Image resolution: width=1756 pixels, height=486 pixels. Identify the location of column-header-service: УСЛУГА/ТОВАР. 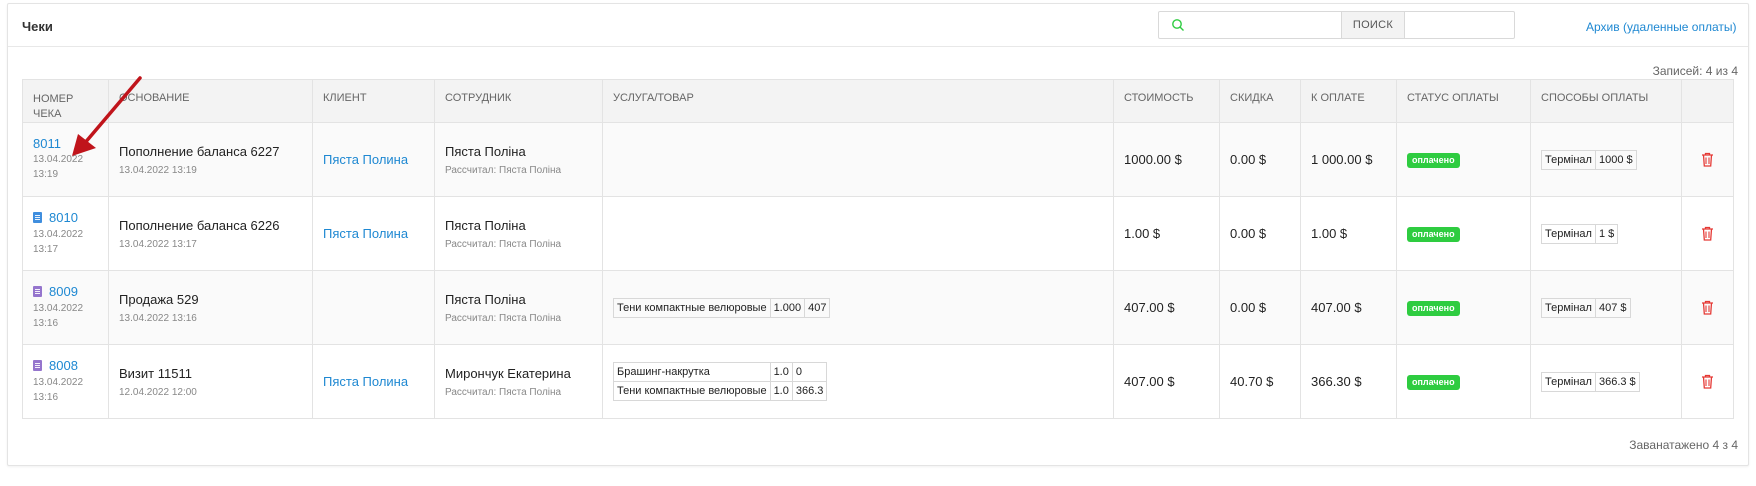
(858, 101).